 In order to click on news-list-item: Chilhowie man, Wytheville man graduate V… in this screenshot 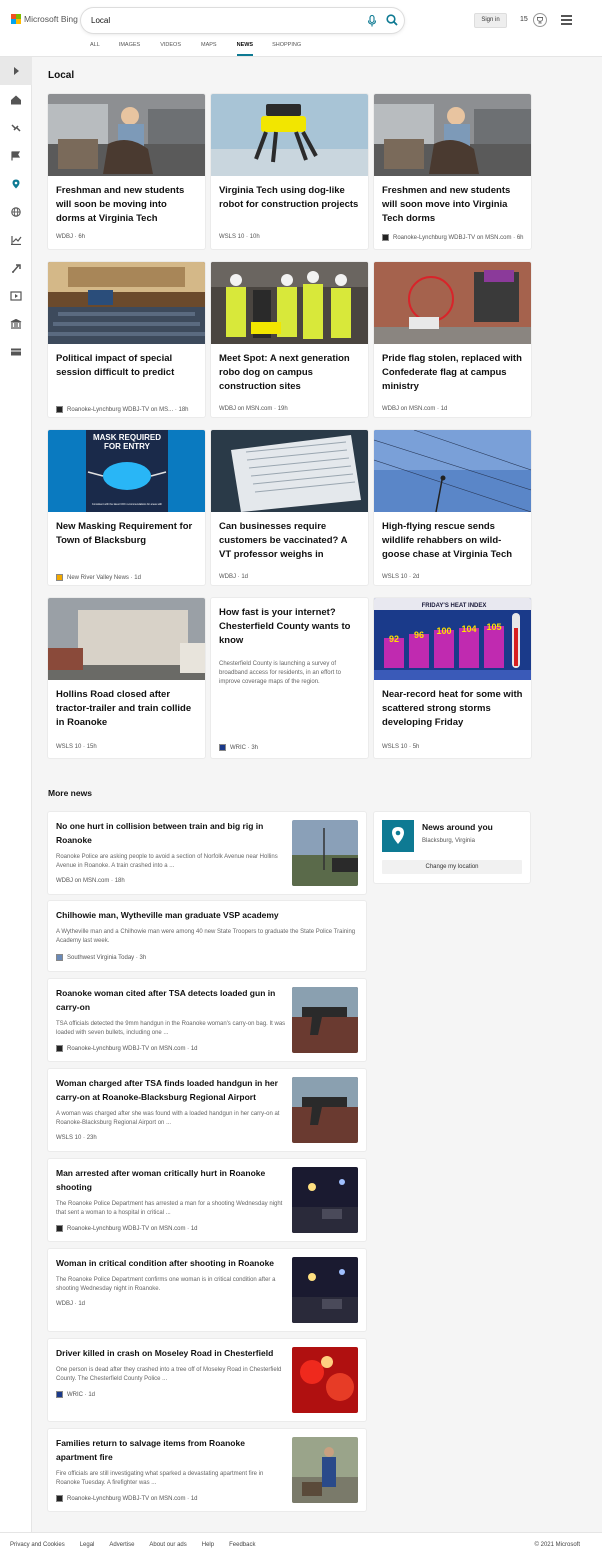, I will do `click(207, 936)`.